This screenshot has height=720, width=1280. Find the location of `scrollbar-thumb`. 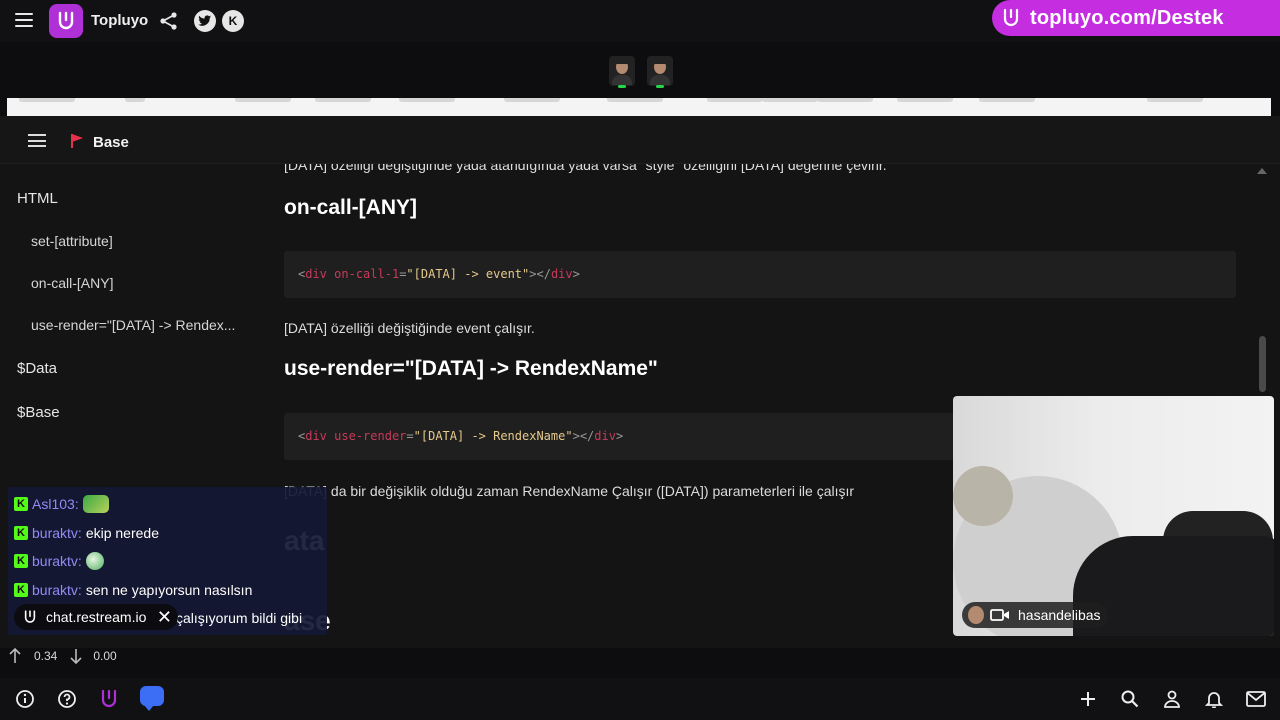

scrollbar-thumb is located at coordinates (1262, 364).